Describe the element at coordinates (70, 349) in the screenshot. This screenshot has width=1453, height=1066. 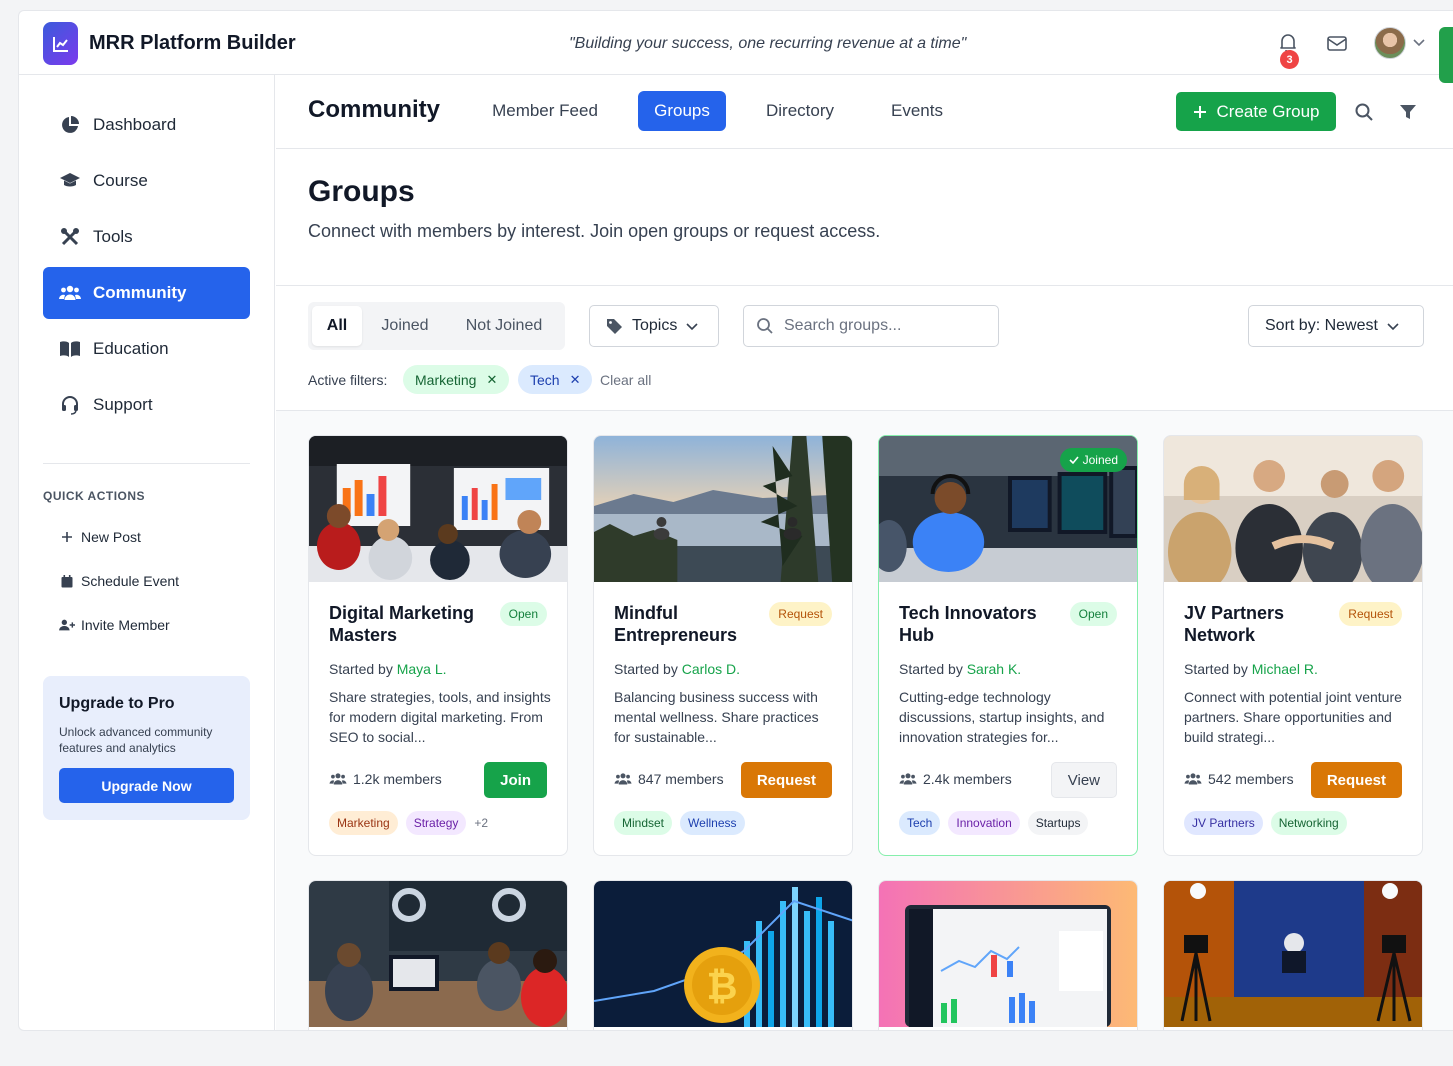
I see `book-icon` at that location.